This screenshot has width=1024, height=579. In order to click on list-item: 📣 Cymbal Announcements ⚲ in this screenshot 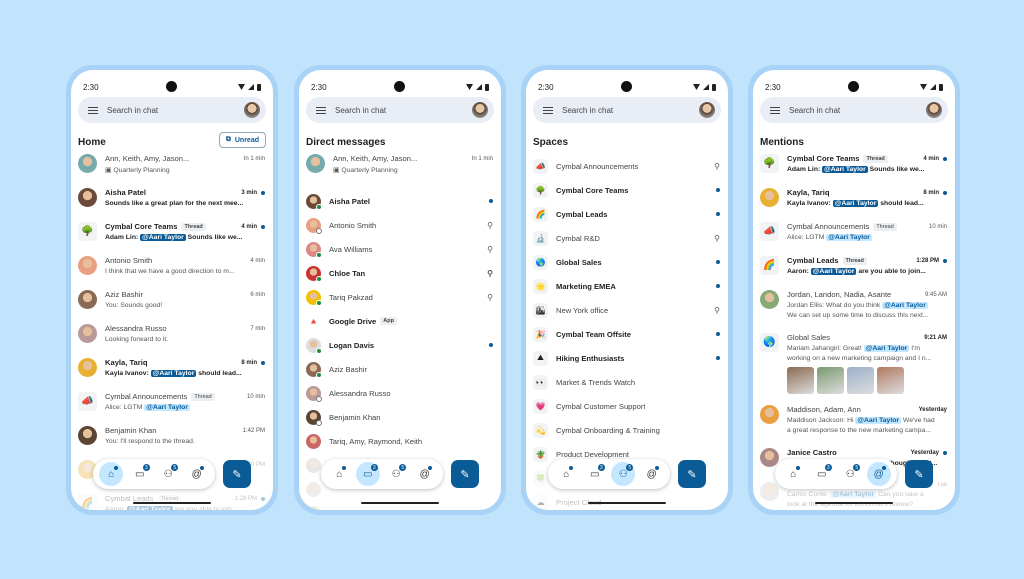, I will do `click(627, 166)`.